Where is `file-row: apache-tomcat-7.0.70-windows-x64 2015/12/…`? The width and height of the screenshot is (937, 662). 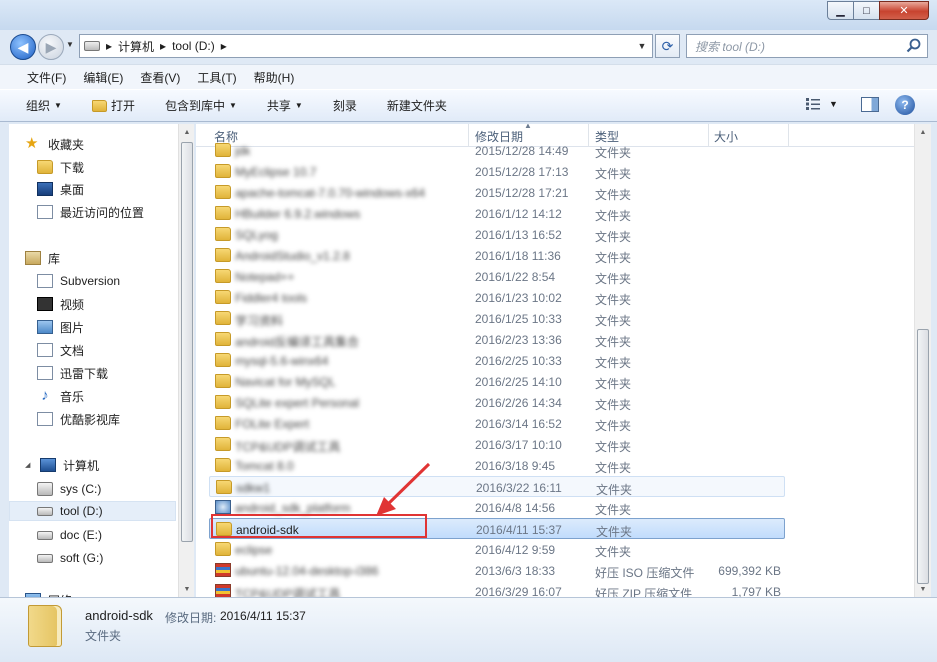
file-row: apache-tomcat-7.0.70-windows-x64 2015/12/… is located at coordinates (497, 192).